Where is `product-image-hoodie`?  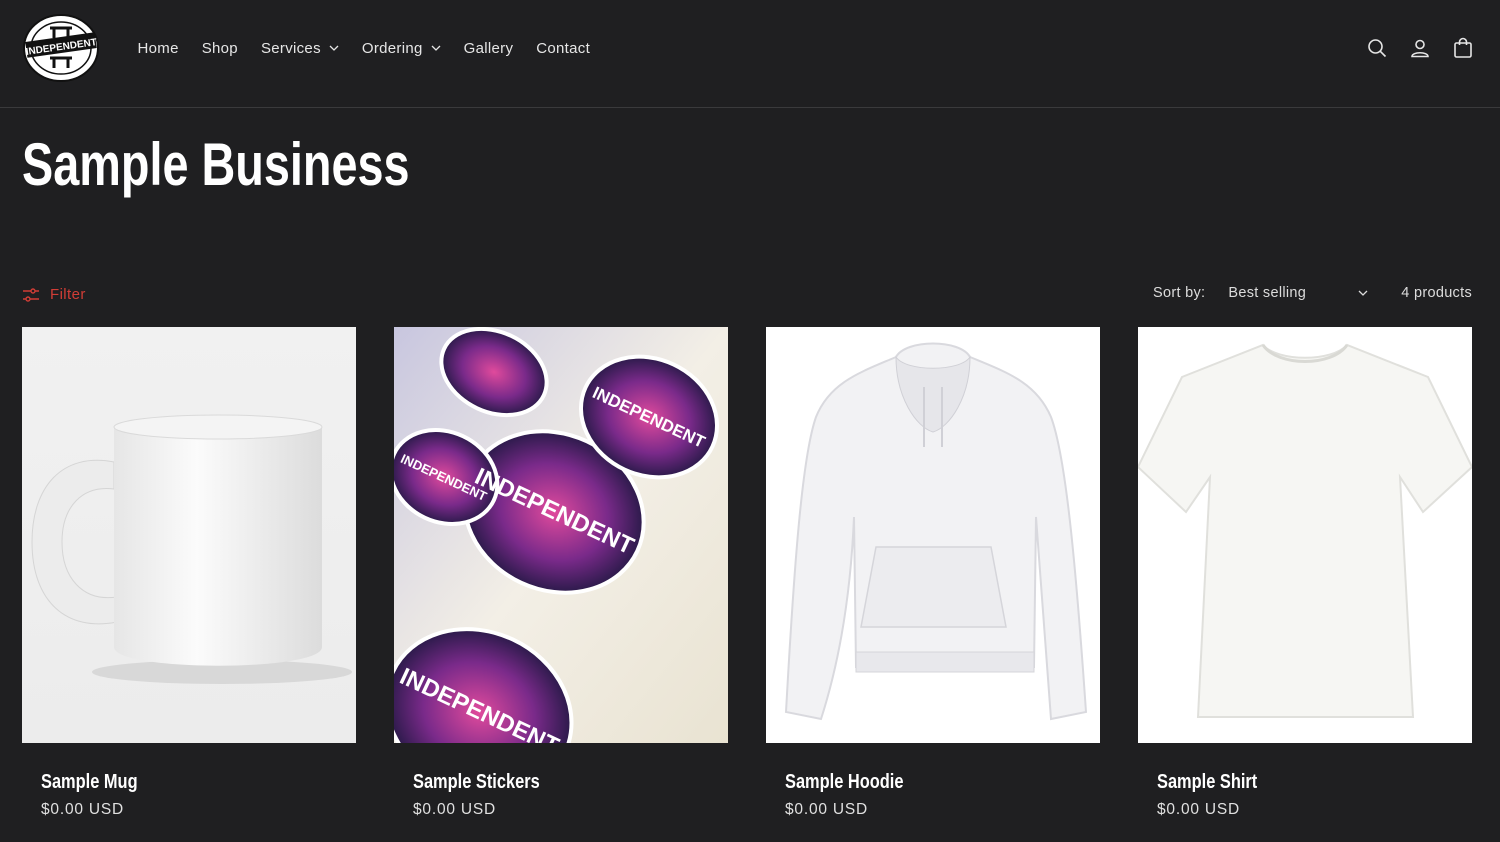 product-image-hoodie is located at coordinates (933, 535).